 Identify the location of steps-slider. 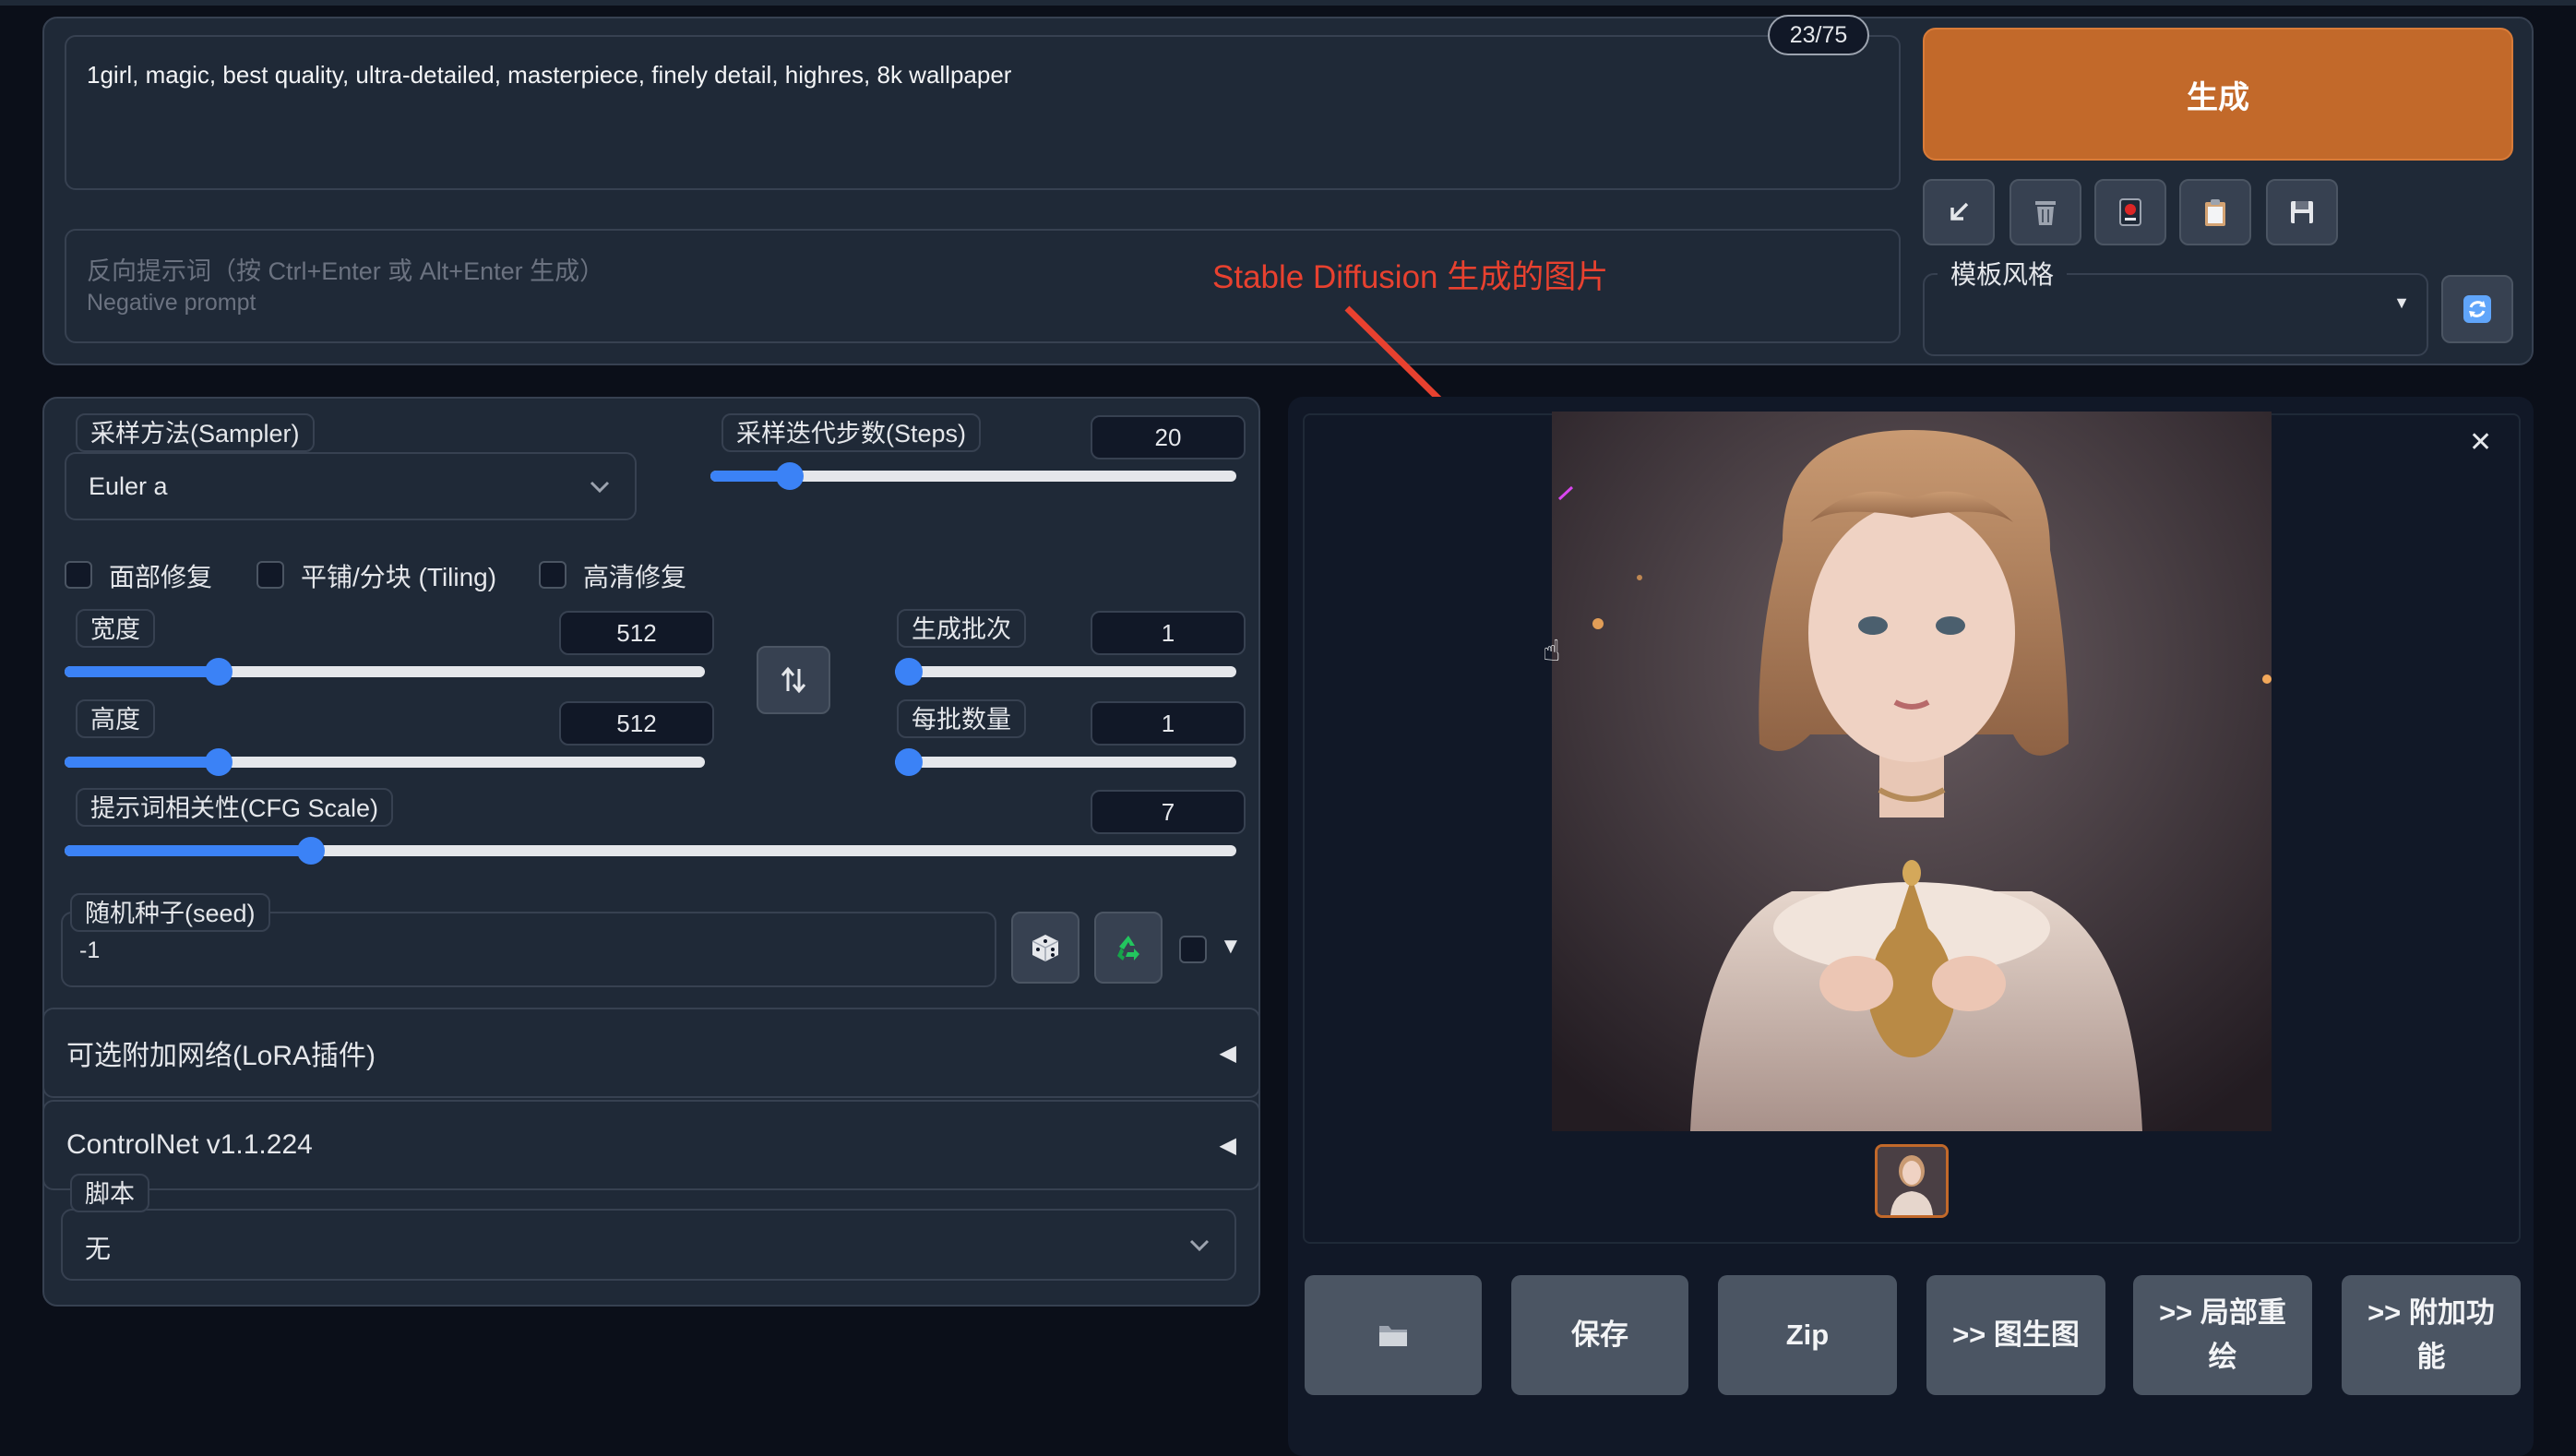
(973, 476).